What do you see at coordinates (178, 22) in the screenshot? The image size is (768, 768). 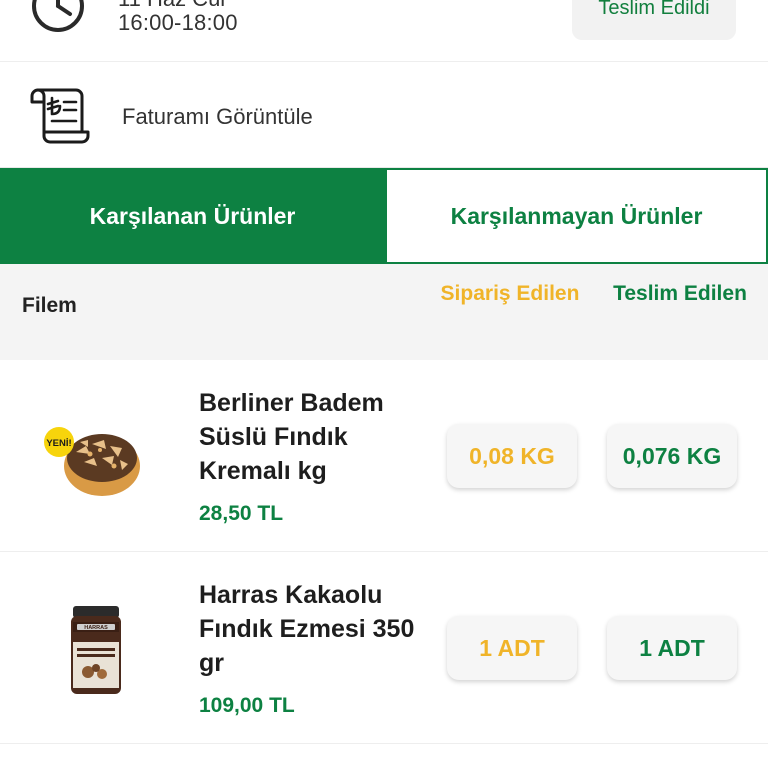 I see `delivery-time-slot: 16:00-18:00` at bounding box center [178, 22].